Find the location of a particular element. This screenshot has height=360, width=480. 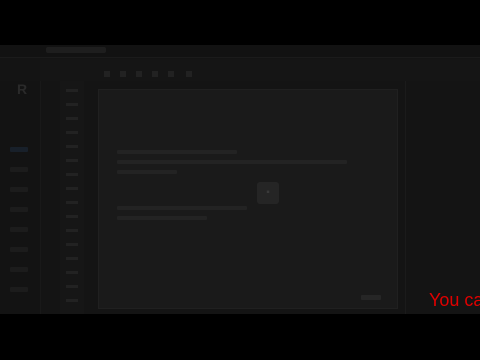

image-icon: ▪ is located at coordinates (268, 192).